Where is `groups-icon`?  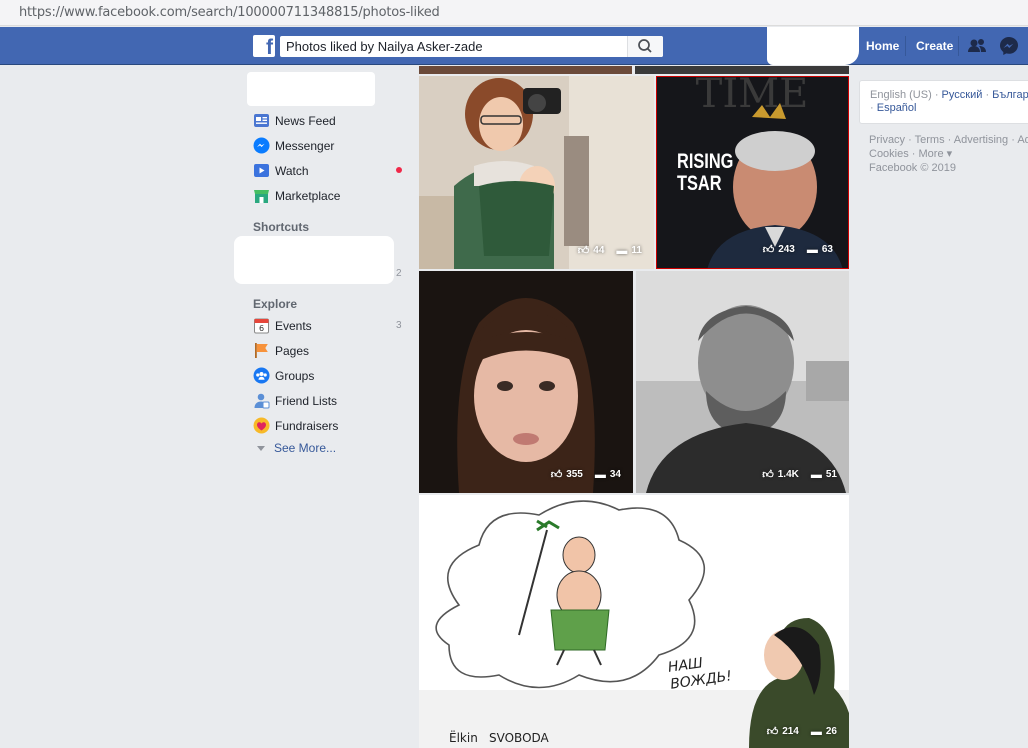 groups-icon is located at coordinates (261, 375).